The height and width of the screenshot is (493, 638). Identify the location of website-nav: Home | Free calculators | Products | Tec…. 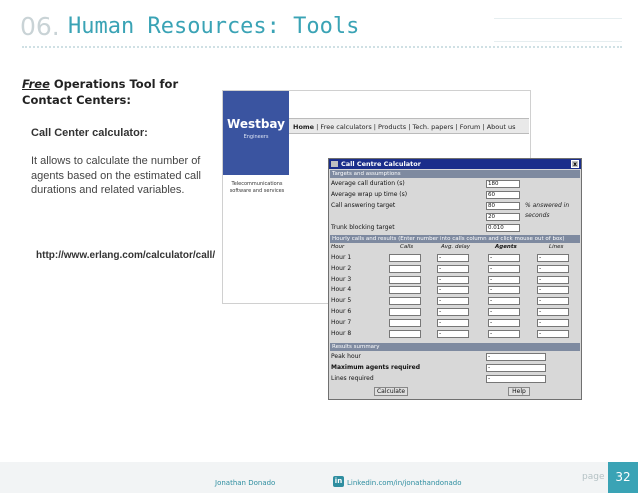
(409, 126).